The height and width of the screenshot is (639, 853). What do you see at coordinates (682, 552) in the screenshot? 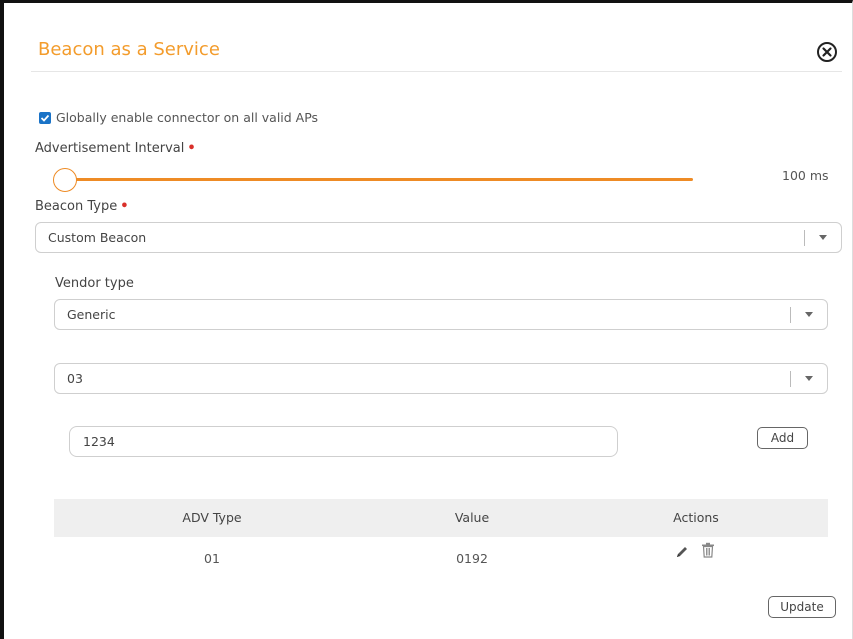
I see `pencil-icon` at bounding box center [682, 552].